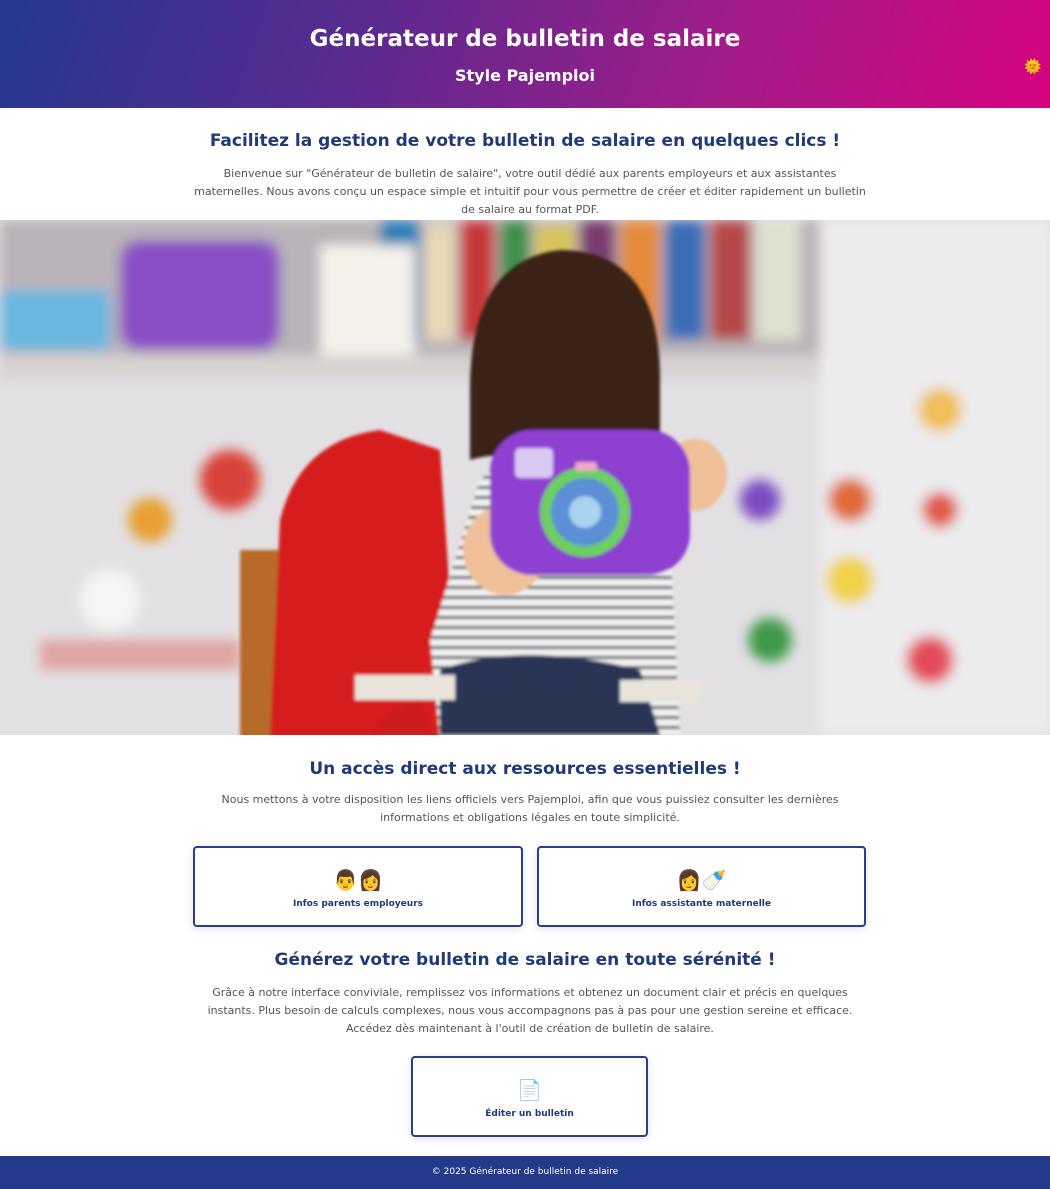  I want to click on nanny-info-link: 👩🍼 Infos assistante maternelle, so click(701, 886).